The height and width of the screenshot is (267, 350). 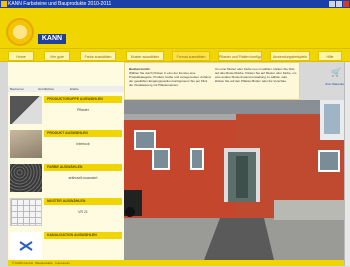 What do you see at coordinates (83, 212) in the screenshot?
I see `section-value: VR 21` at bounding box center [83, 212].